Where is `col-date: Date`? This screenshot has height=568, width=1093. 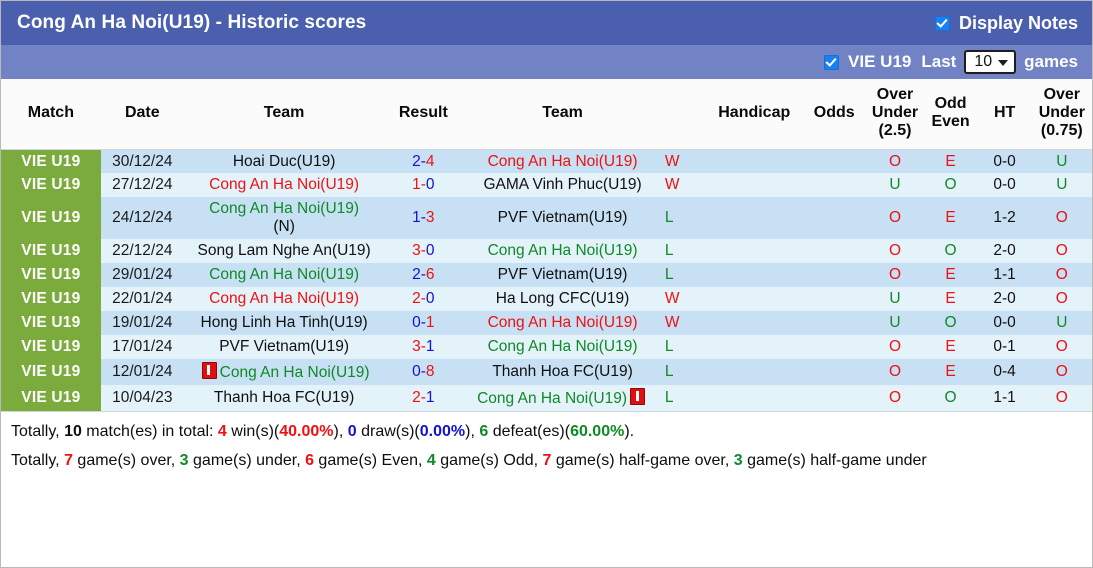 col-date: Date is located at coordinates (142, 114).